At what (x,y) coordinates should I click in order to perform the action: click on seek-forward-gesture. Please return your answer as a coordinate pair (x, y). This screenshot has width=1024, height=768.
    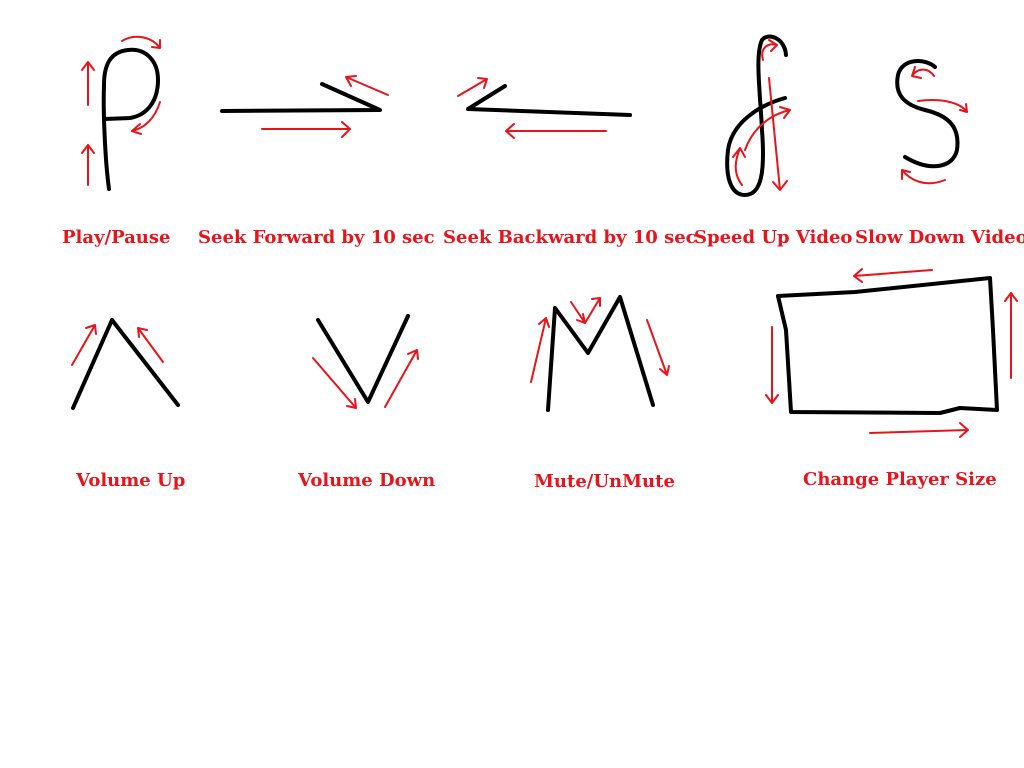
    Looking at the image, I should click on (304, 106).